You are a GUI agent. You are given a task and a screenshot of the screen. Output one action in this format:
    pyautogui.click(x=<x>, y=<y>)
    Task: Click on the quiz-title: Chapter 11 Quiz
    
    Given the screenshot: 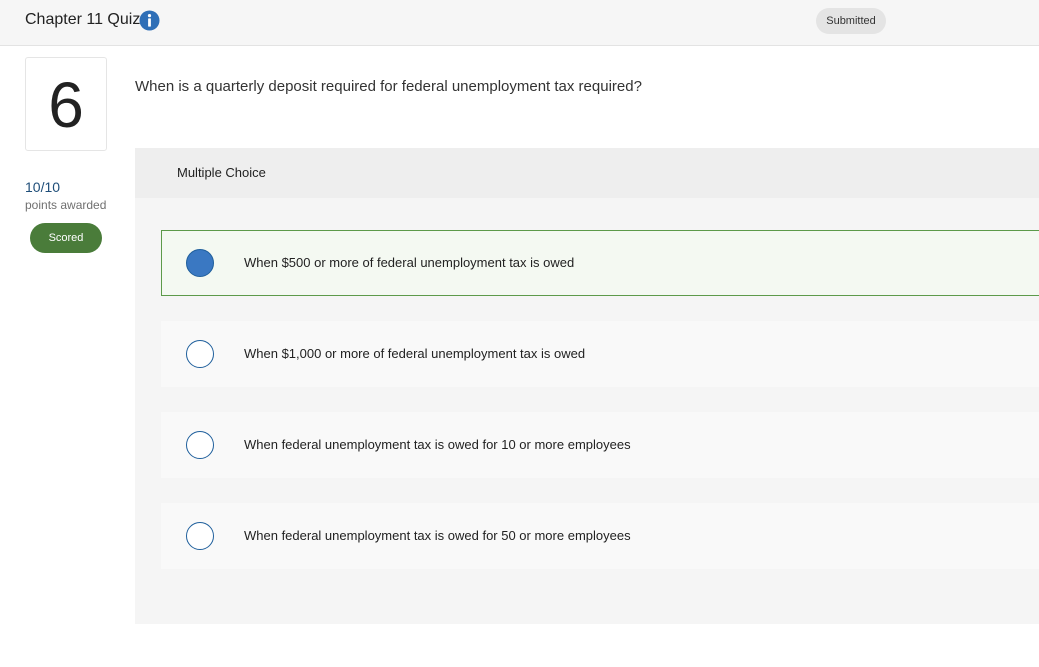 What is the action you would take?
    pyautogui.click(x=83, y=19)
    